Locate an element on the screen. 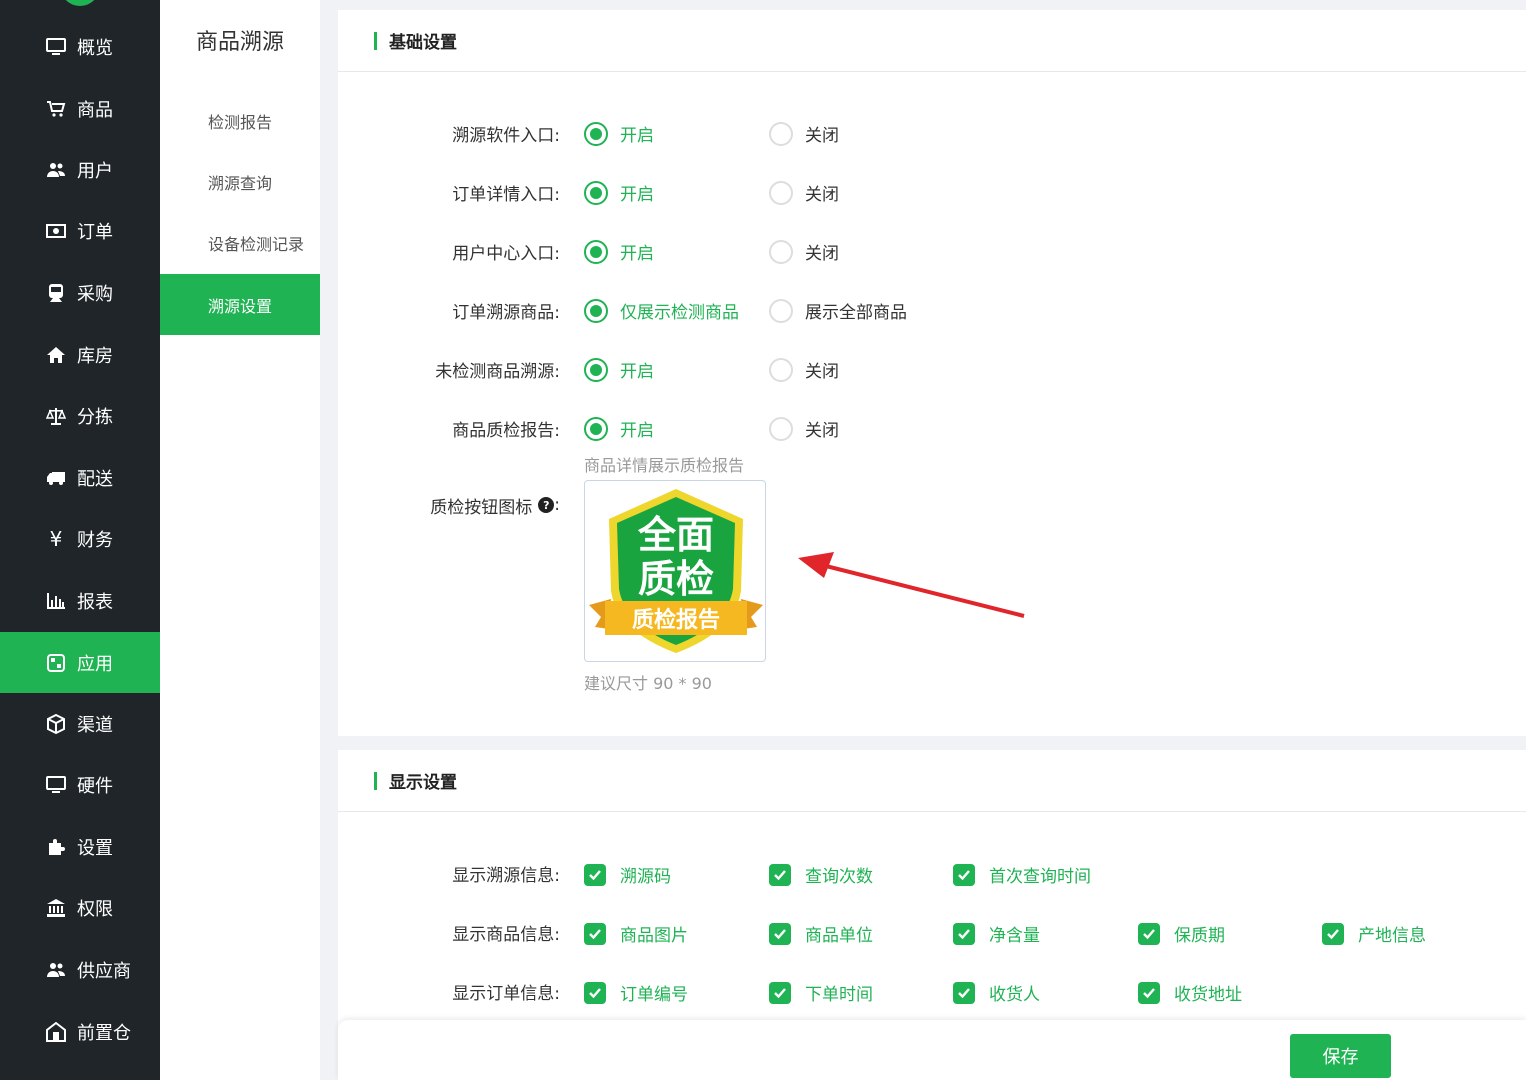  checkbox-origin-info: 产地信息 is located at coordinates (1374, 933).